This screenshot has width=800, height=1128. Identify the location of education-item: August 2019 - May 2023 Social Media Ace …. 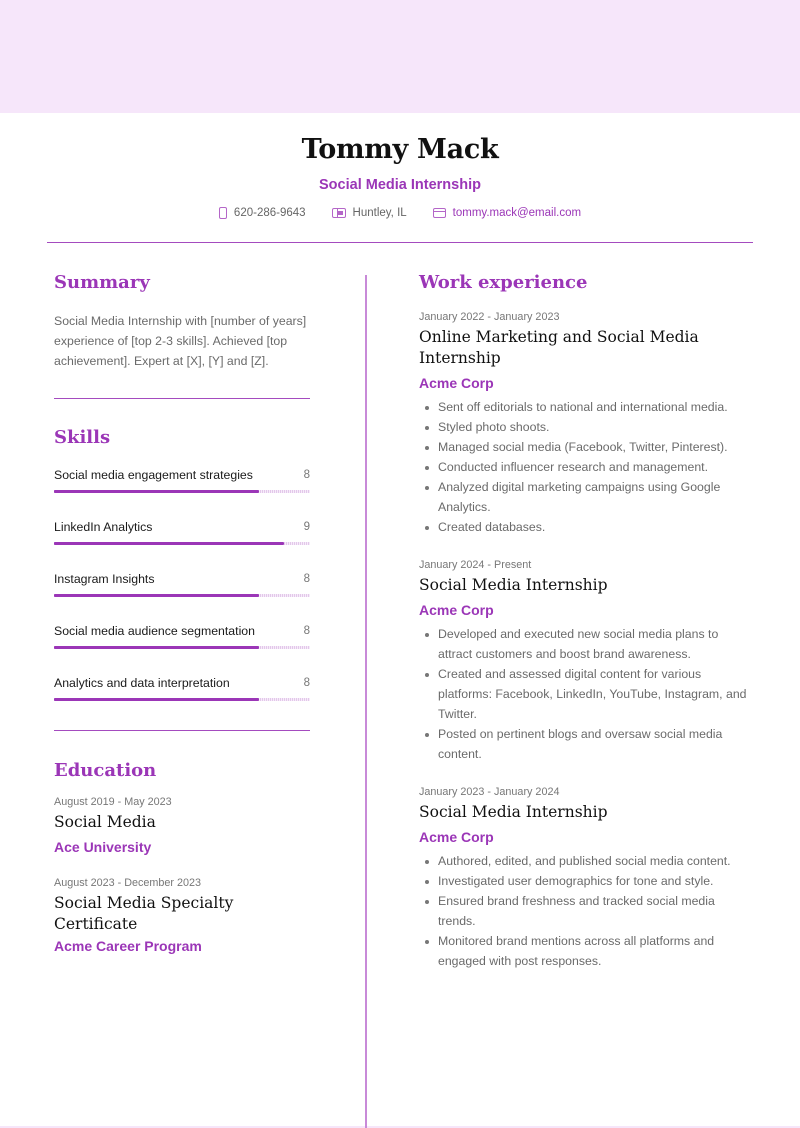
(182, 825).